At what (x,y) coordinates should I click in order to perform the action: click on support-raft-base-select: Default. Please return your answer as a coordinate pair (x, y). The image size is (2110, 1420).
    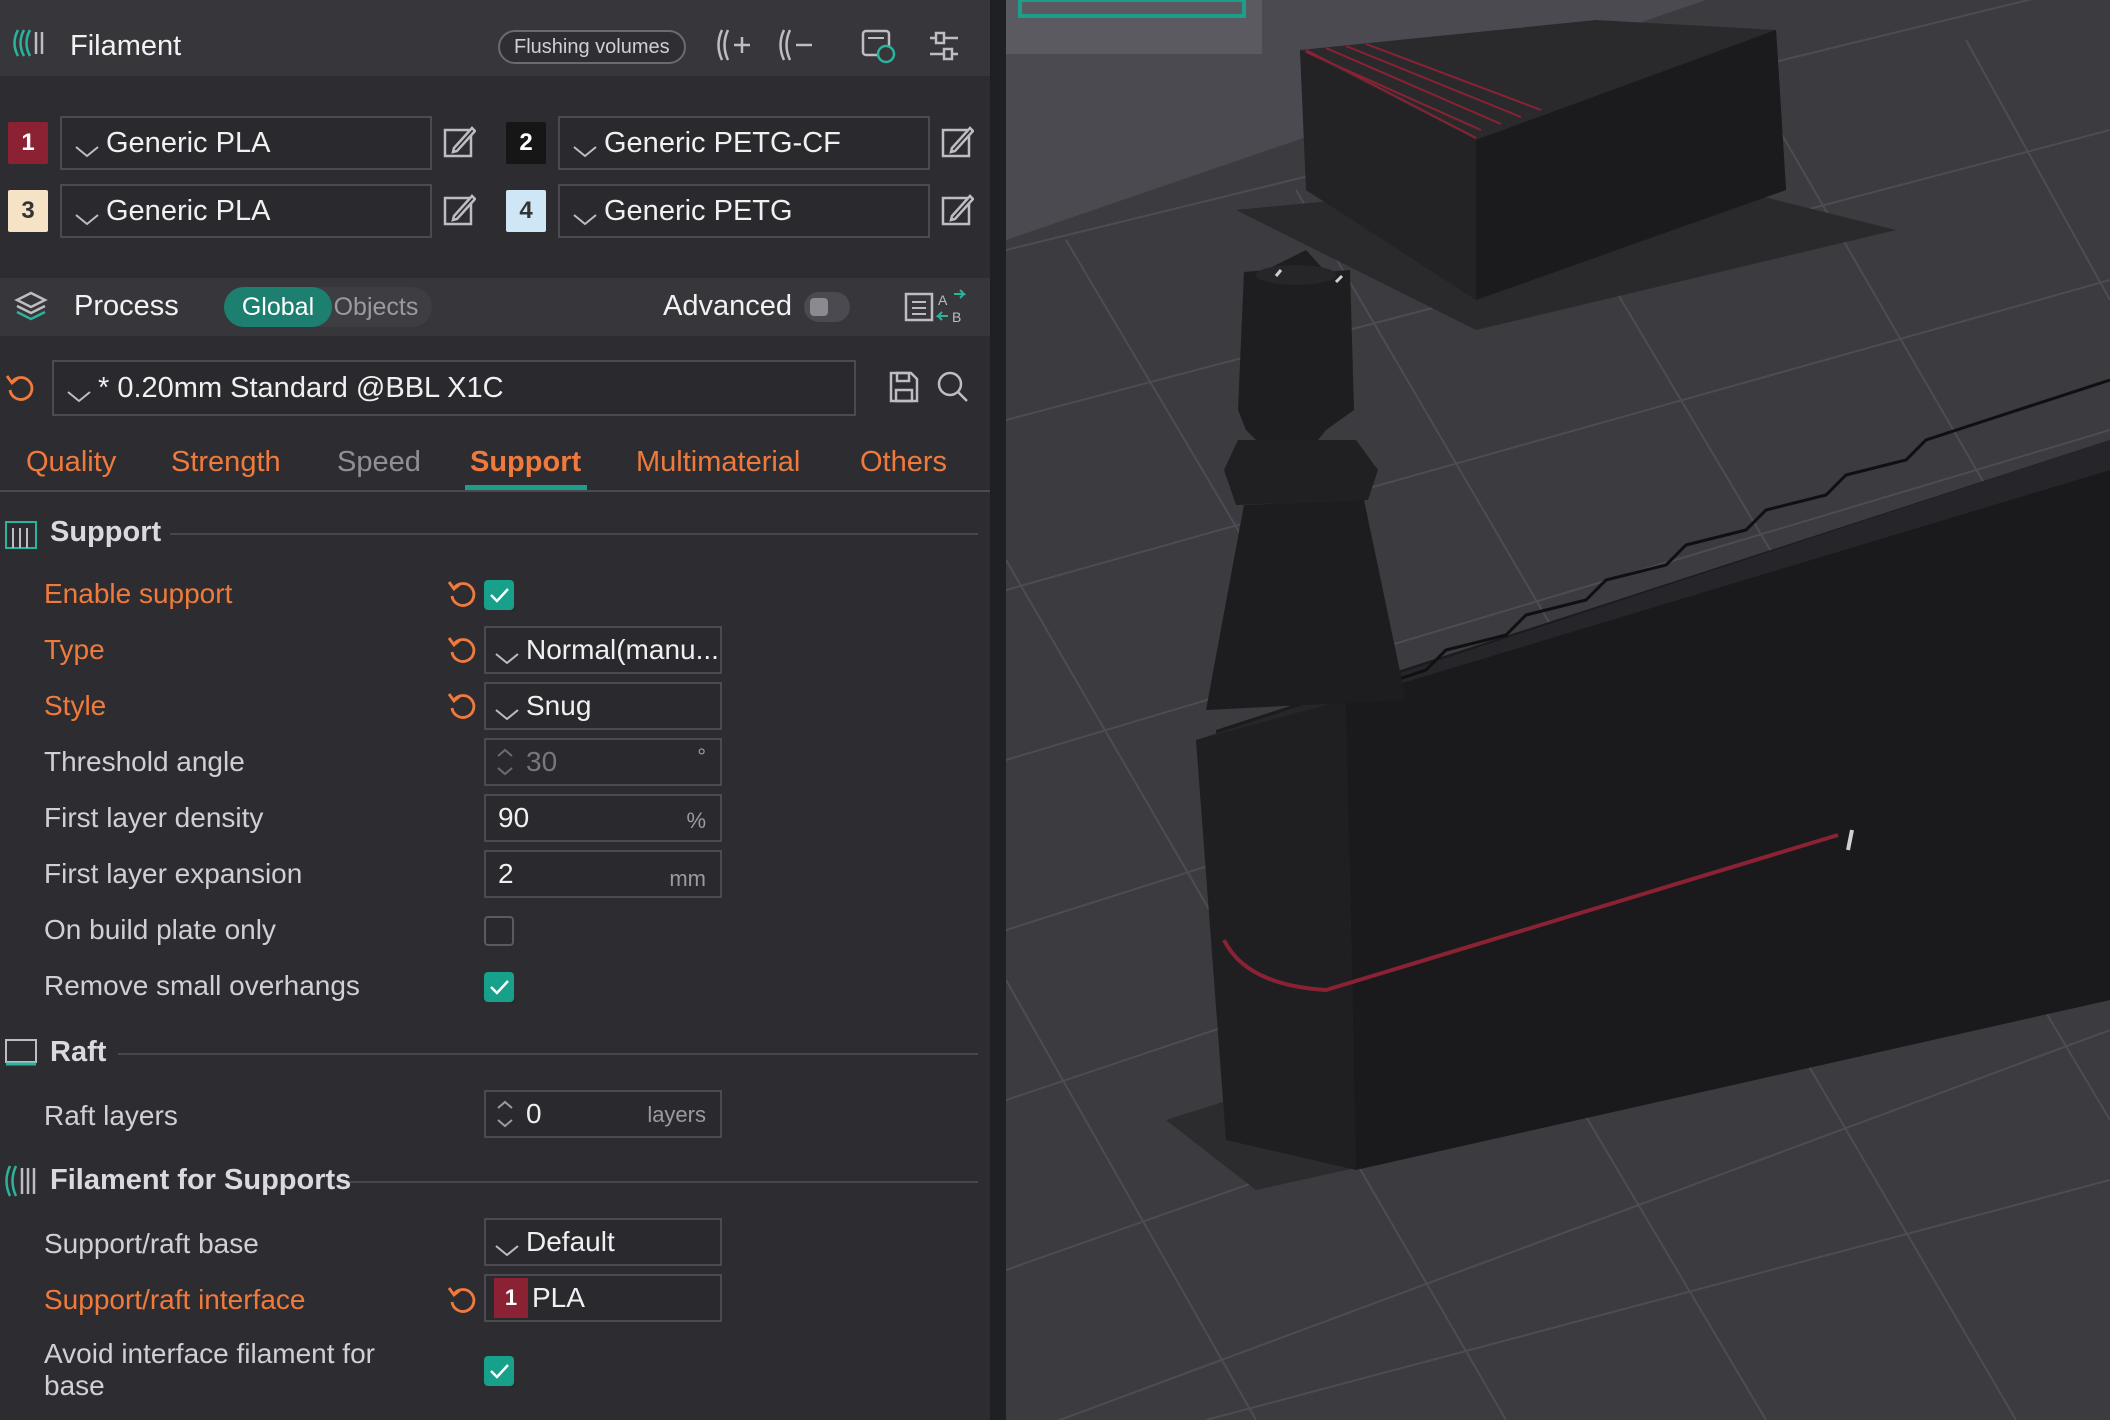
    Looking at the image, I should click on (603, 1242).